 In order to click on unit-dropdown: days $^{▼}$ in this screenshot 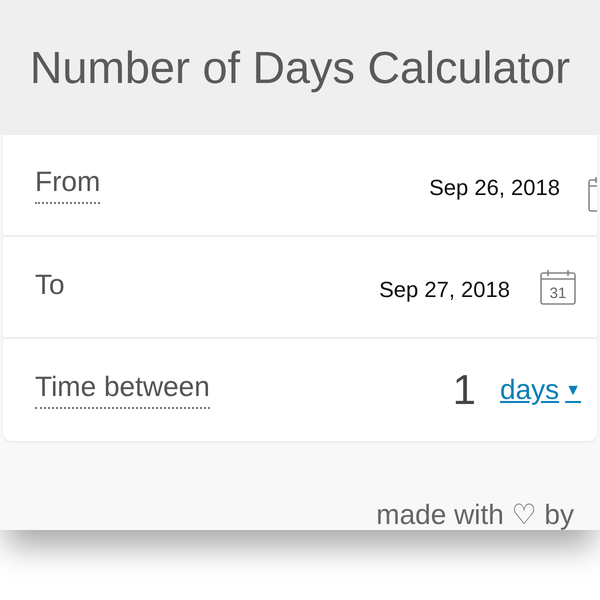, I will do `click(540, 390)`.